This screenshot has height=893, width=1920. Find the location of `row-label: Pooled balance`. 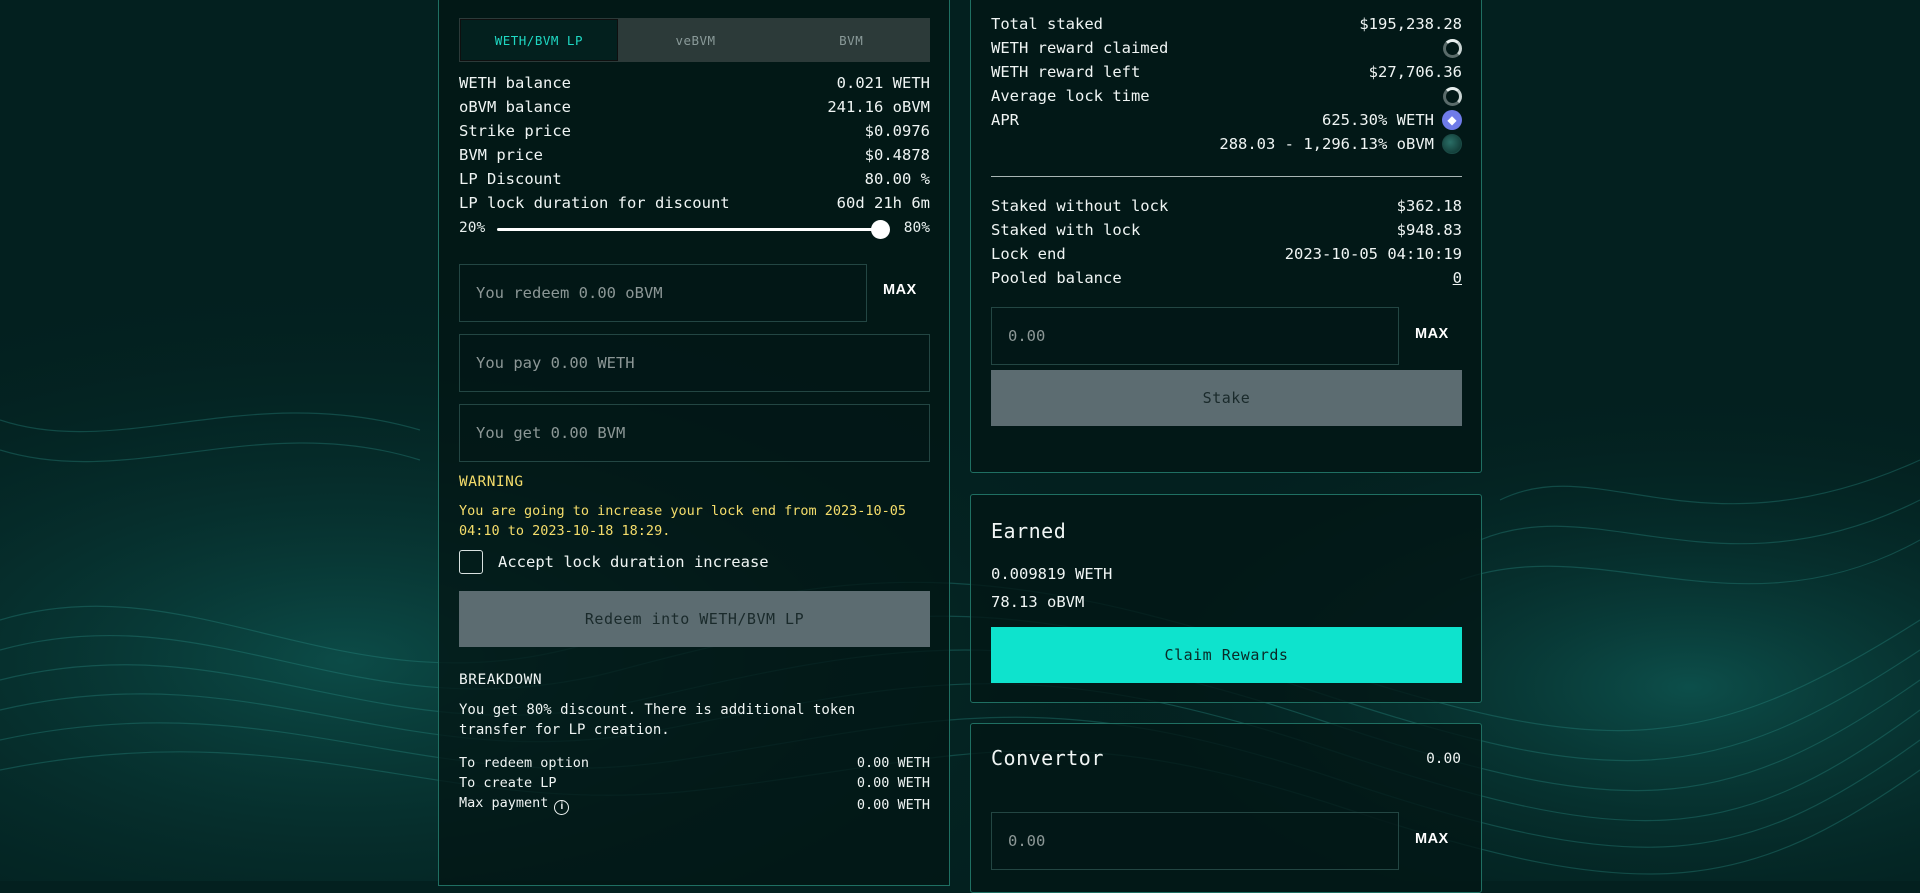

row-label: Pooled balance is located at coordinates (1056, 278).